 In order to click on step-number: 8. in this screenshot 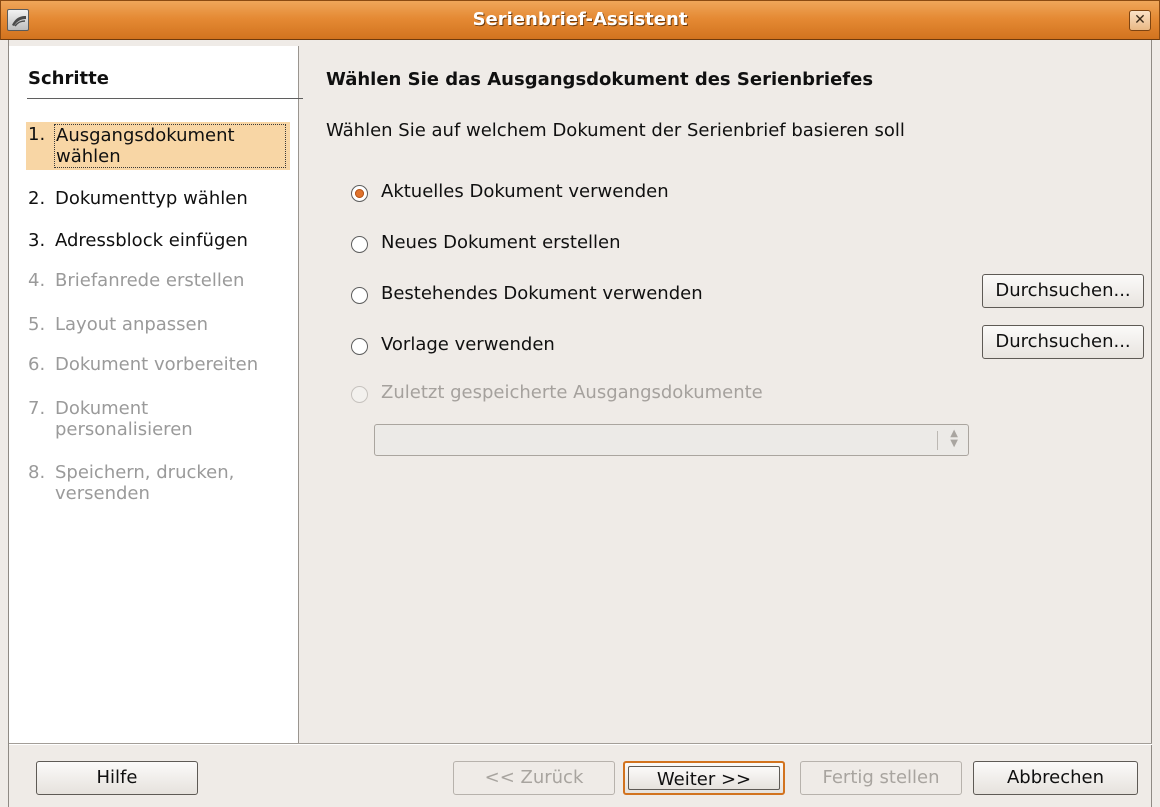, I will do `click(37, 472)`.